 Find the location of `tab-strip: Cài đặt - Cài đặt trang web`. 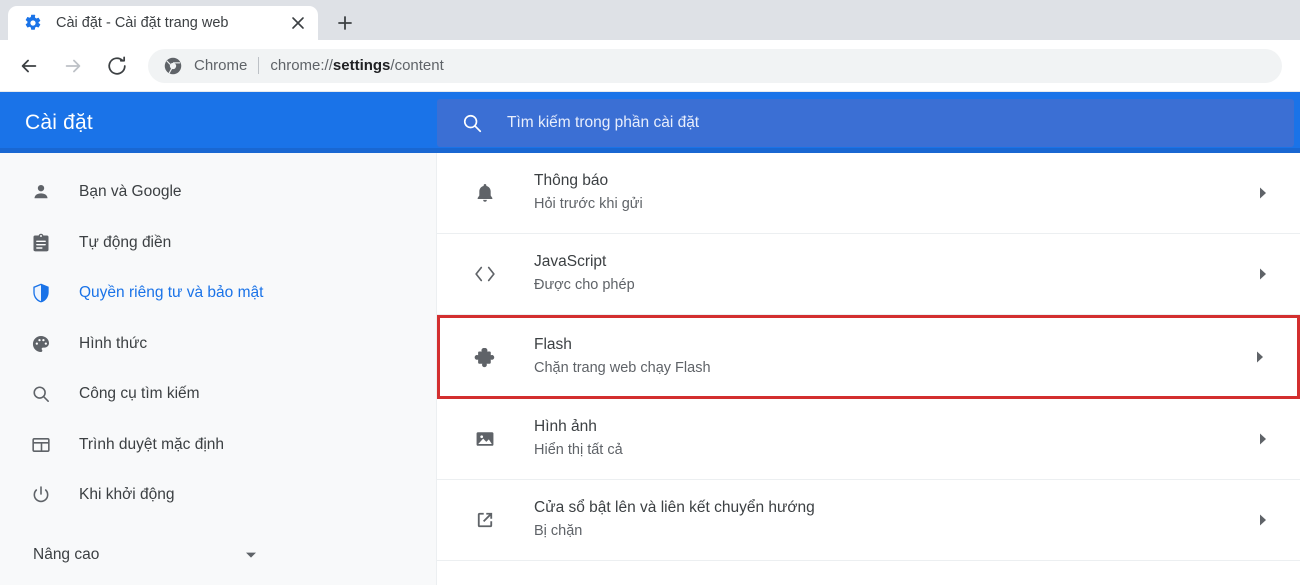

tab-strip: Cài đặt - Cài đặt trang web is located at coordinates (650, 20).